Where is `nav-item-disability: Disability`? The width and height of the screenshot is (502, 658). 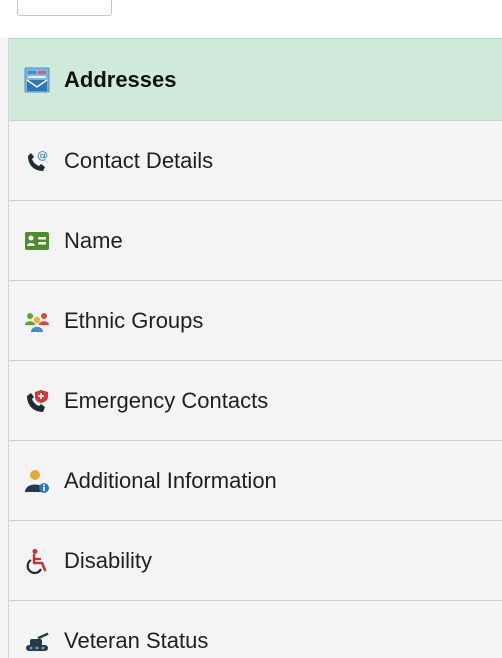 nav-item-disability: Disability is located at coordinates (255, 560).